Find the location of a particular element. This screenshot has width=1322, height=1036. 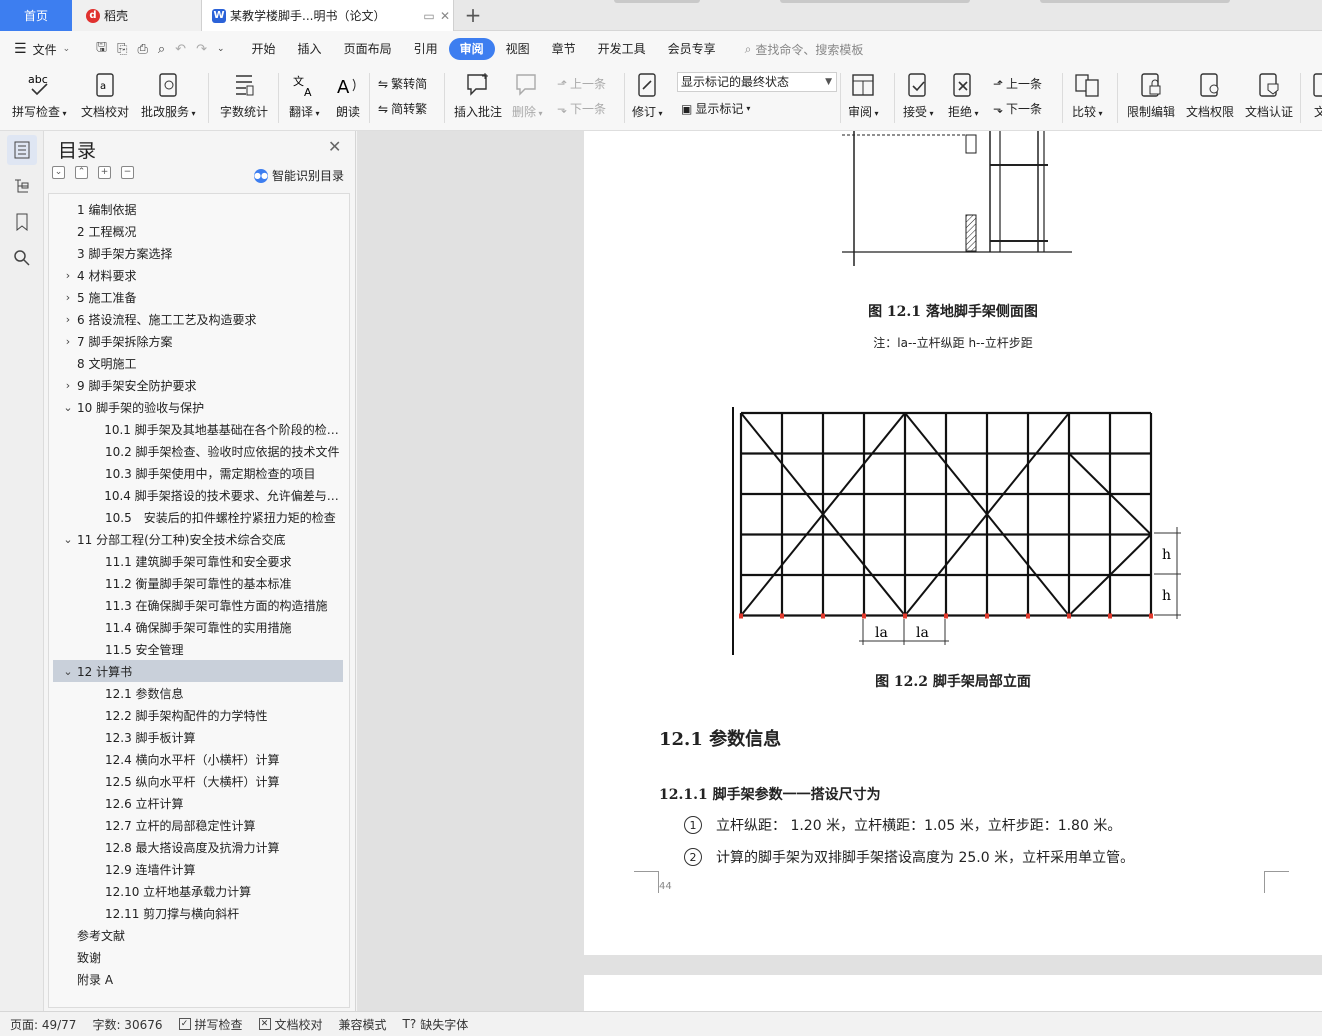

insert-comment-button: 插入批注 is located at coordinates (478, 95).